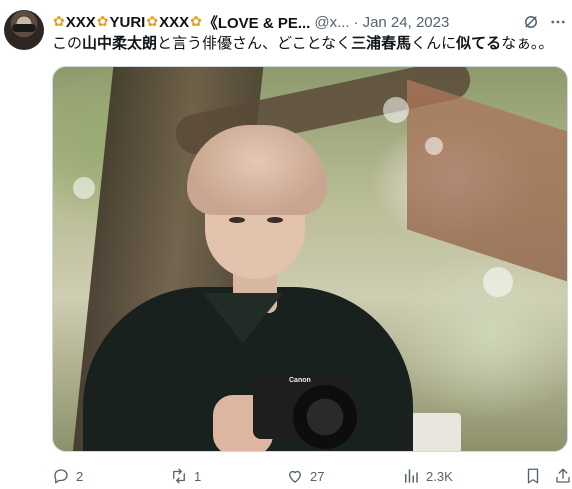 The height and width of the screenshot is (489, 572). Describe the element at coordinates (61, 476) in the screenshot. I see `reply-icon` at that location.